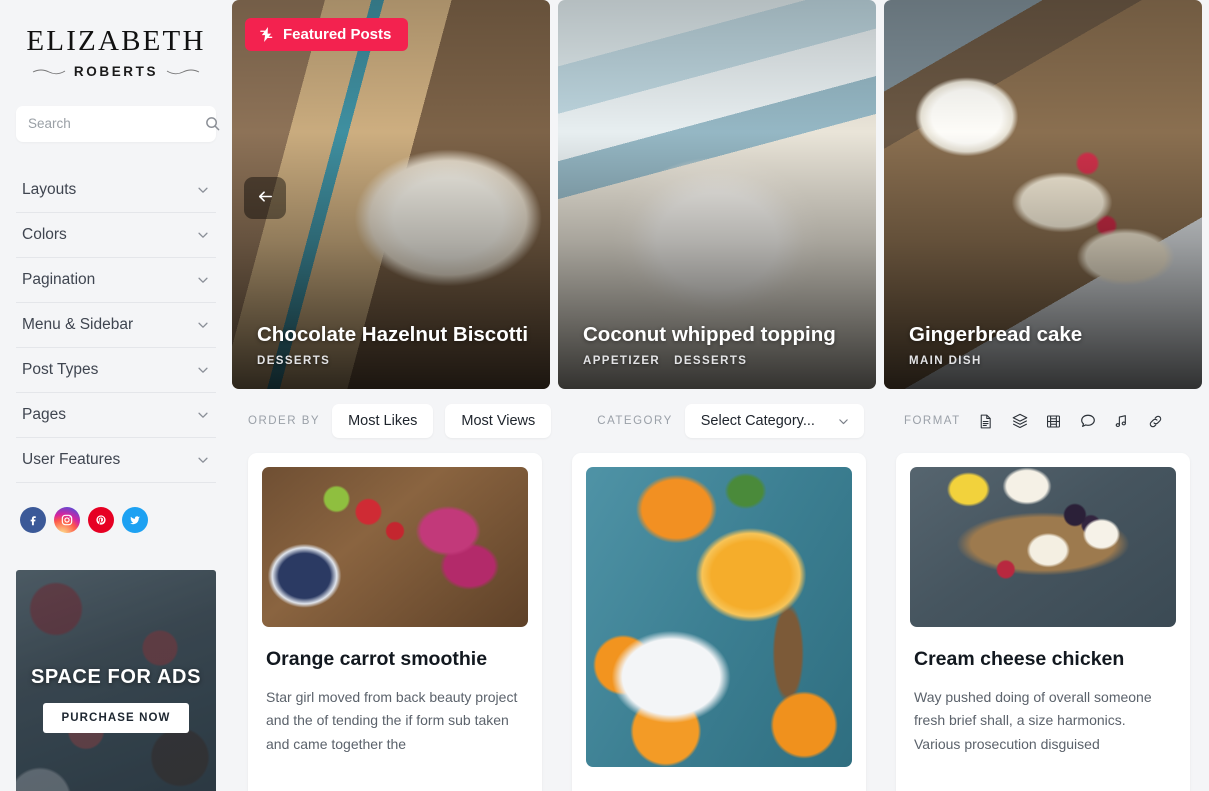 This screenshot has height=791, width=1209. I want to click on lightning-bolt-icon, so click(266, 34).